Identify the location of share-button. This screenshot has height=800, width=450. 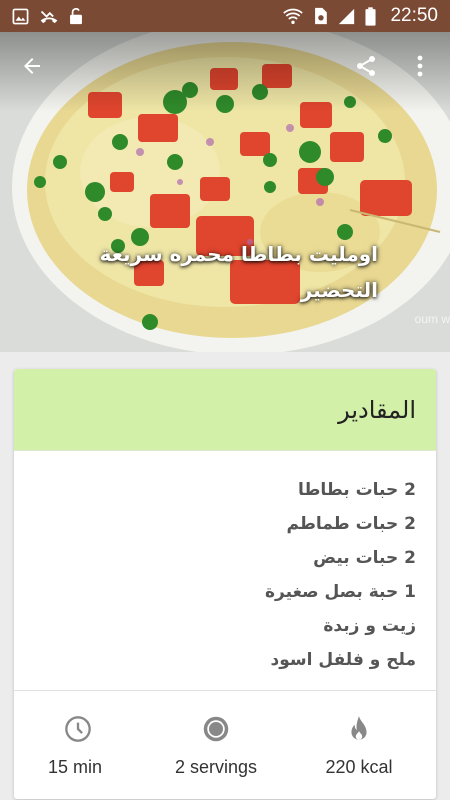
(366, 66).